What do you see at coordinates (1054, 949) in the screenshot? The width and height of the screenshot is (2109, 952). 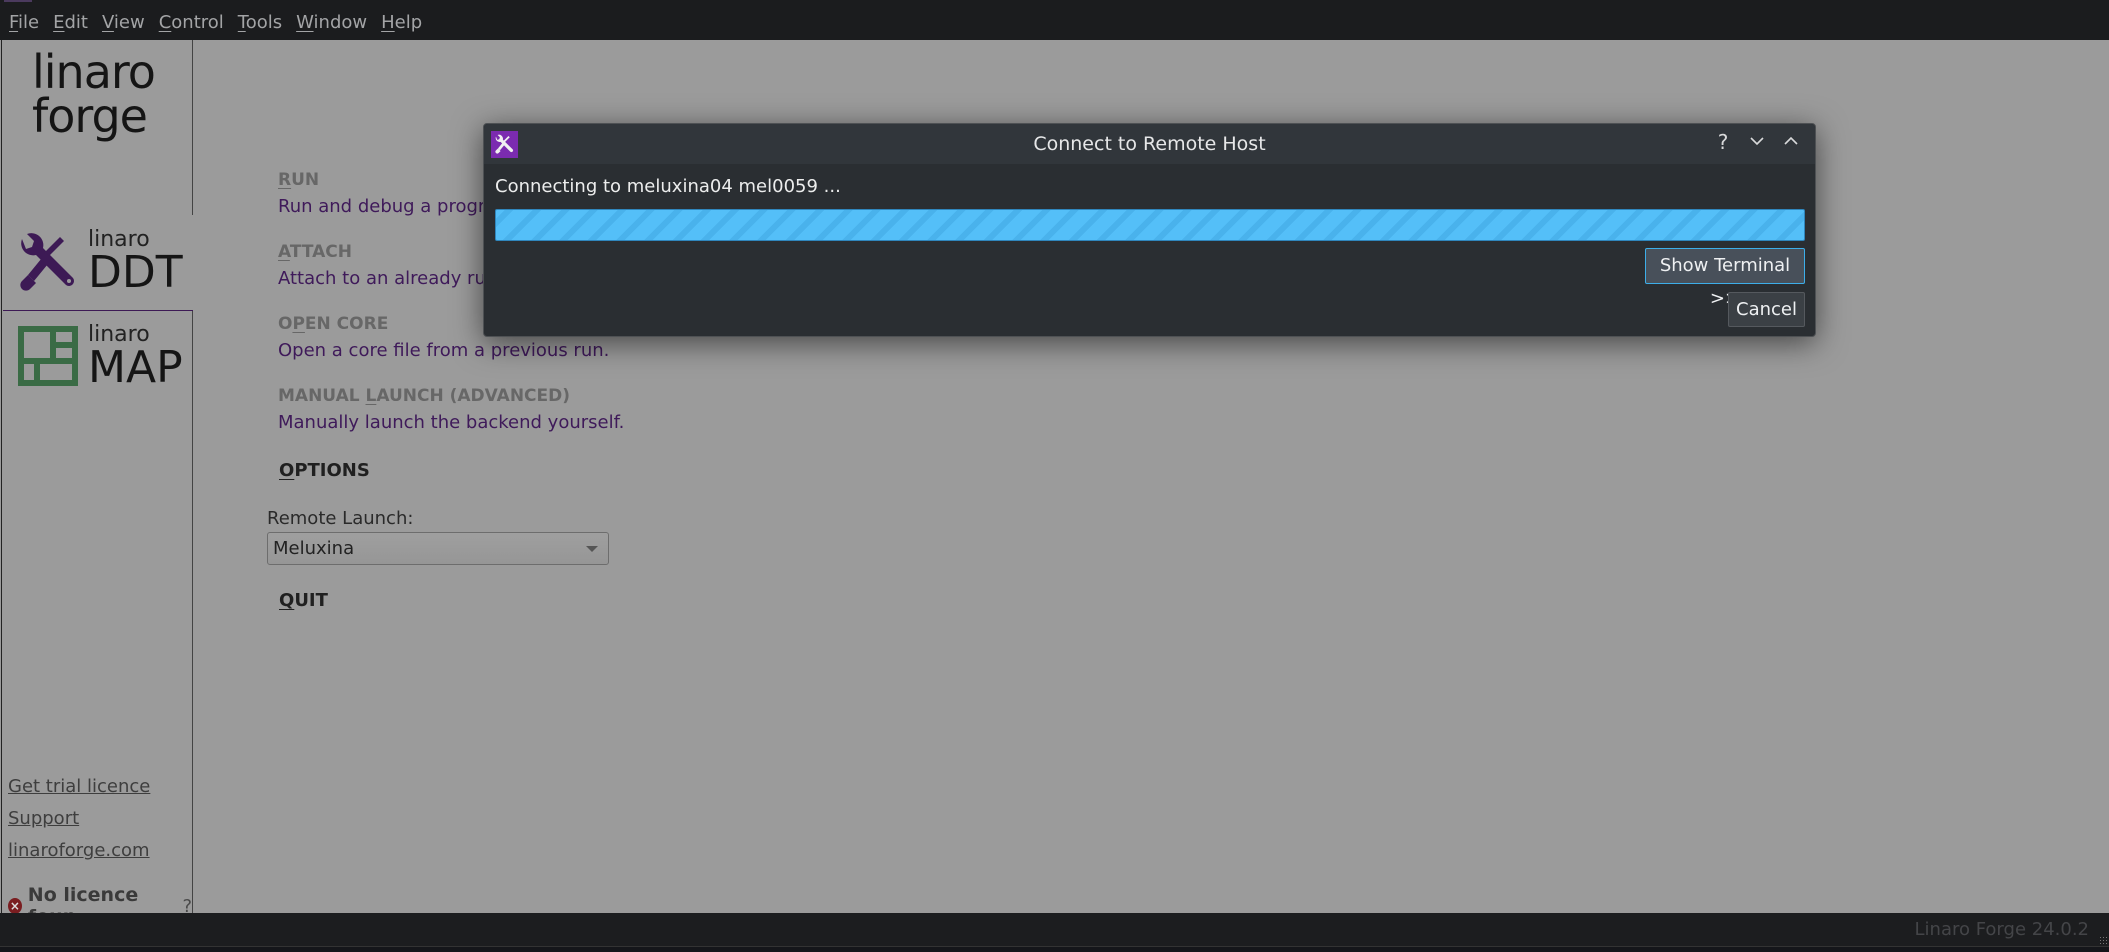 I see `bottom-edge` at bounding box center [1054, 949].